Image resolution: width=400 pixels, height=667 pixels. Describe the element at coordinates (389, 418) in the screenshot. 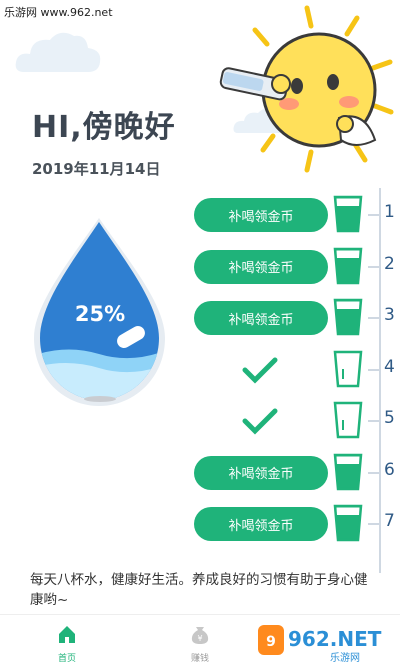

I see `schedule-index: 5` at that location.